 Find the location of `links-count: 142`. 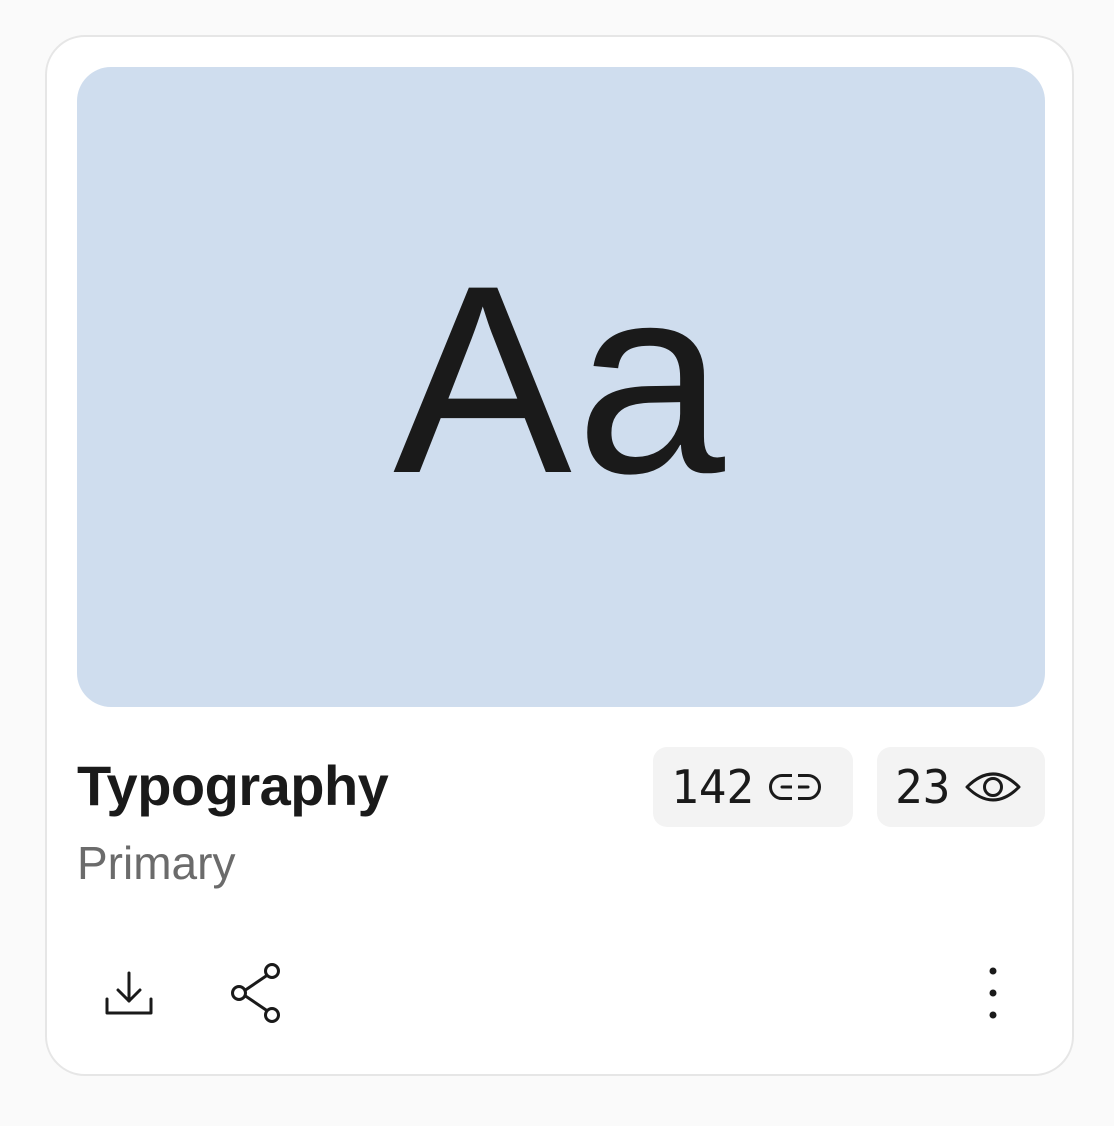

links-count: 142 is located at coordinates (713, 787).